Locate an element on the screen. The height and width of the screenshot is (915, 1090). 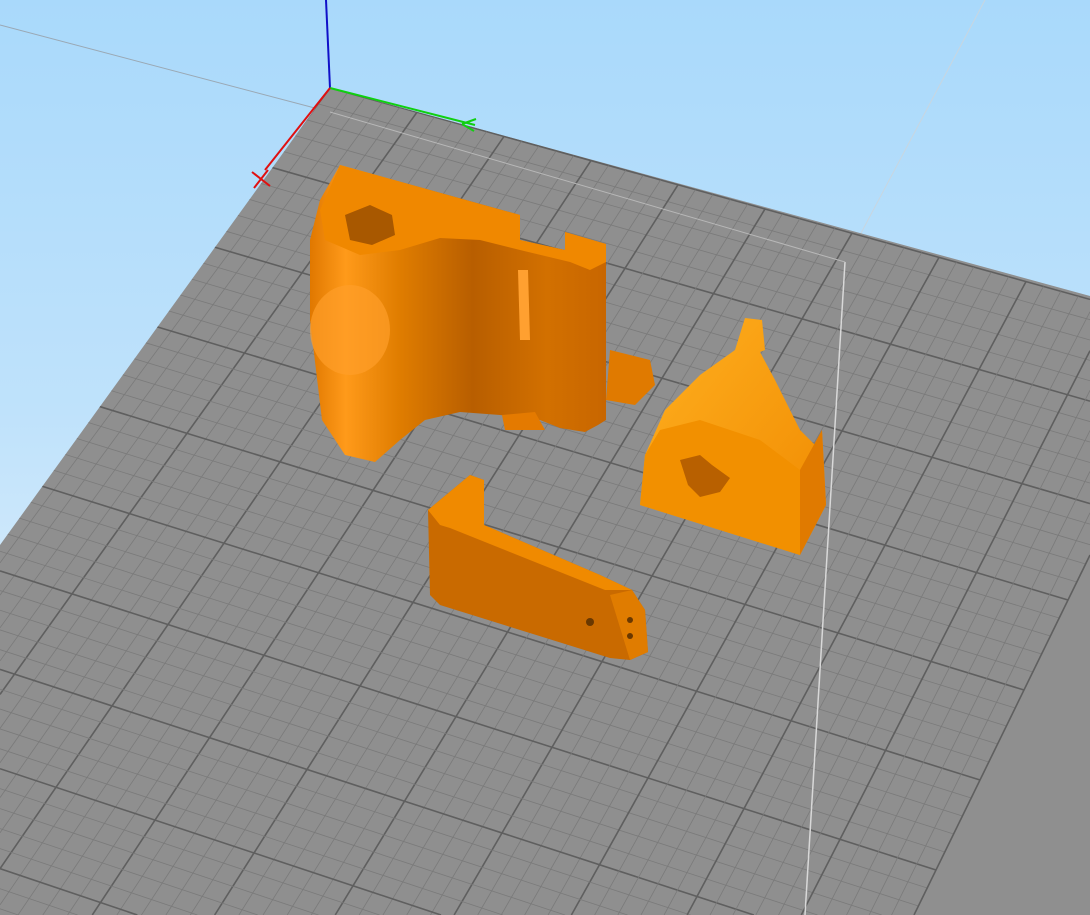
z-axis is located at coordinates (328, 44).